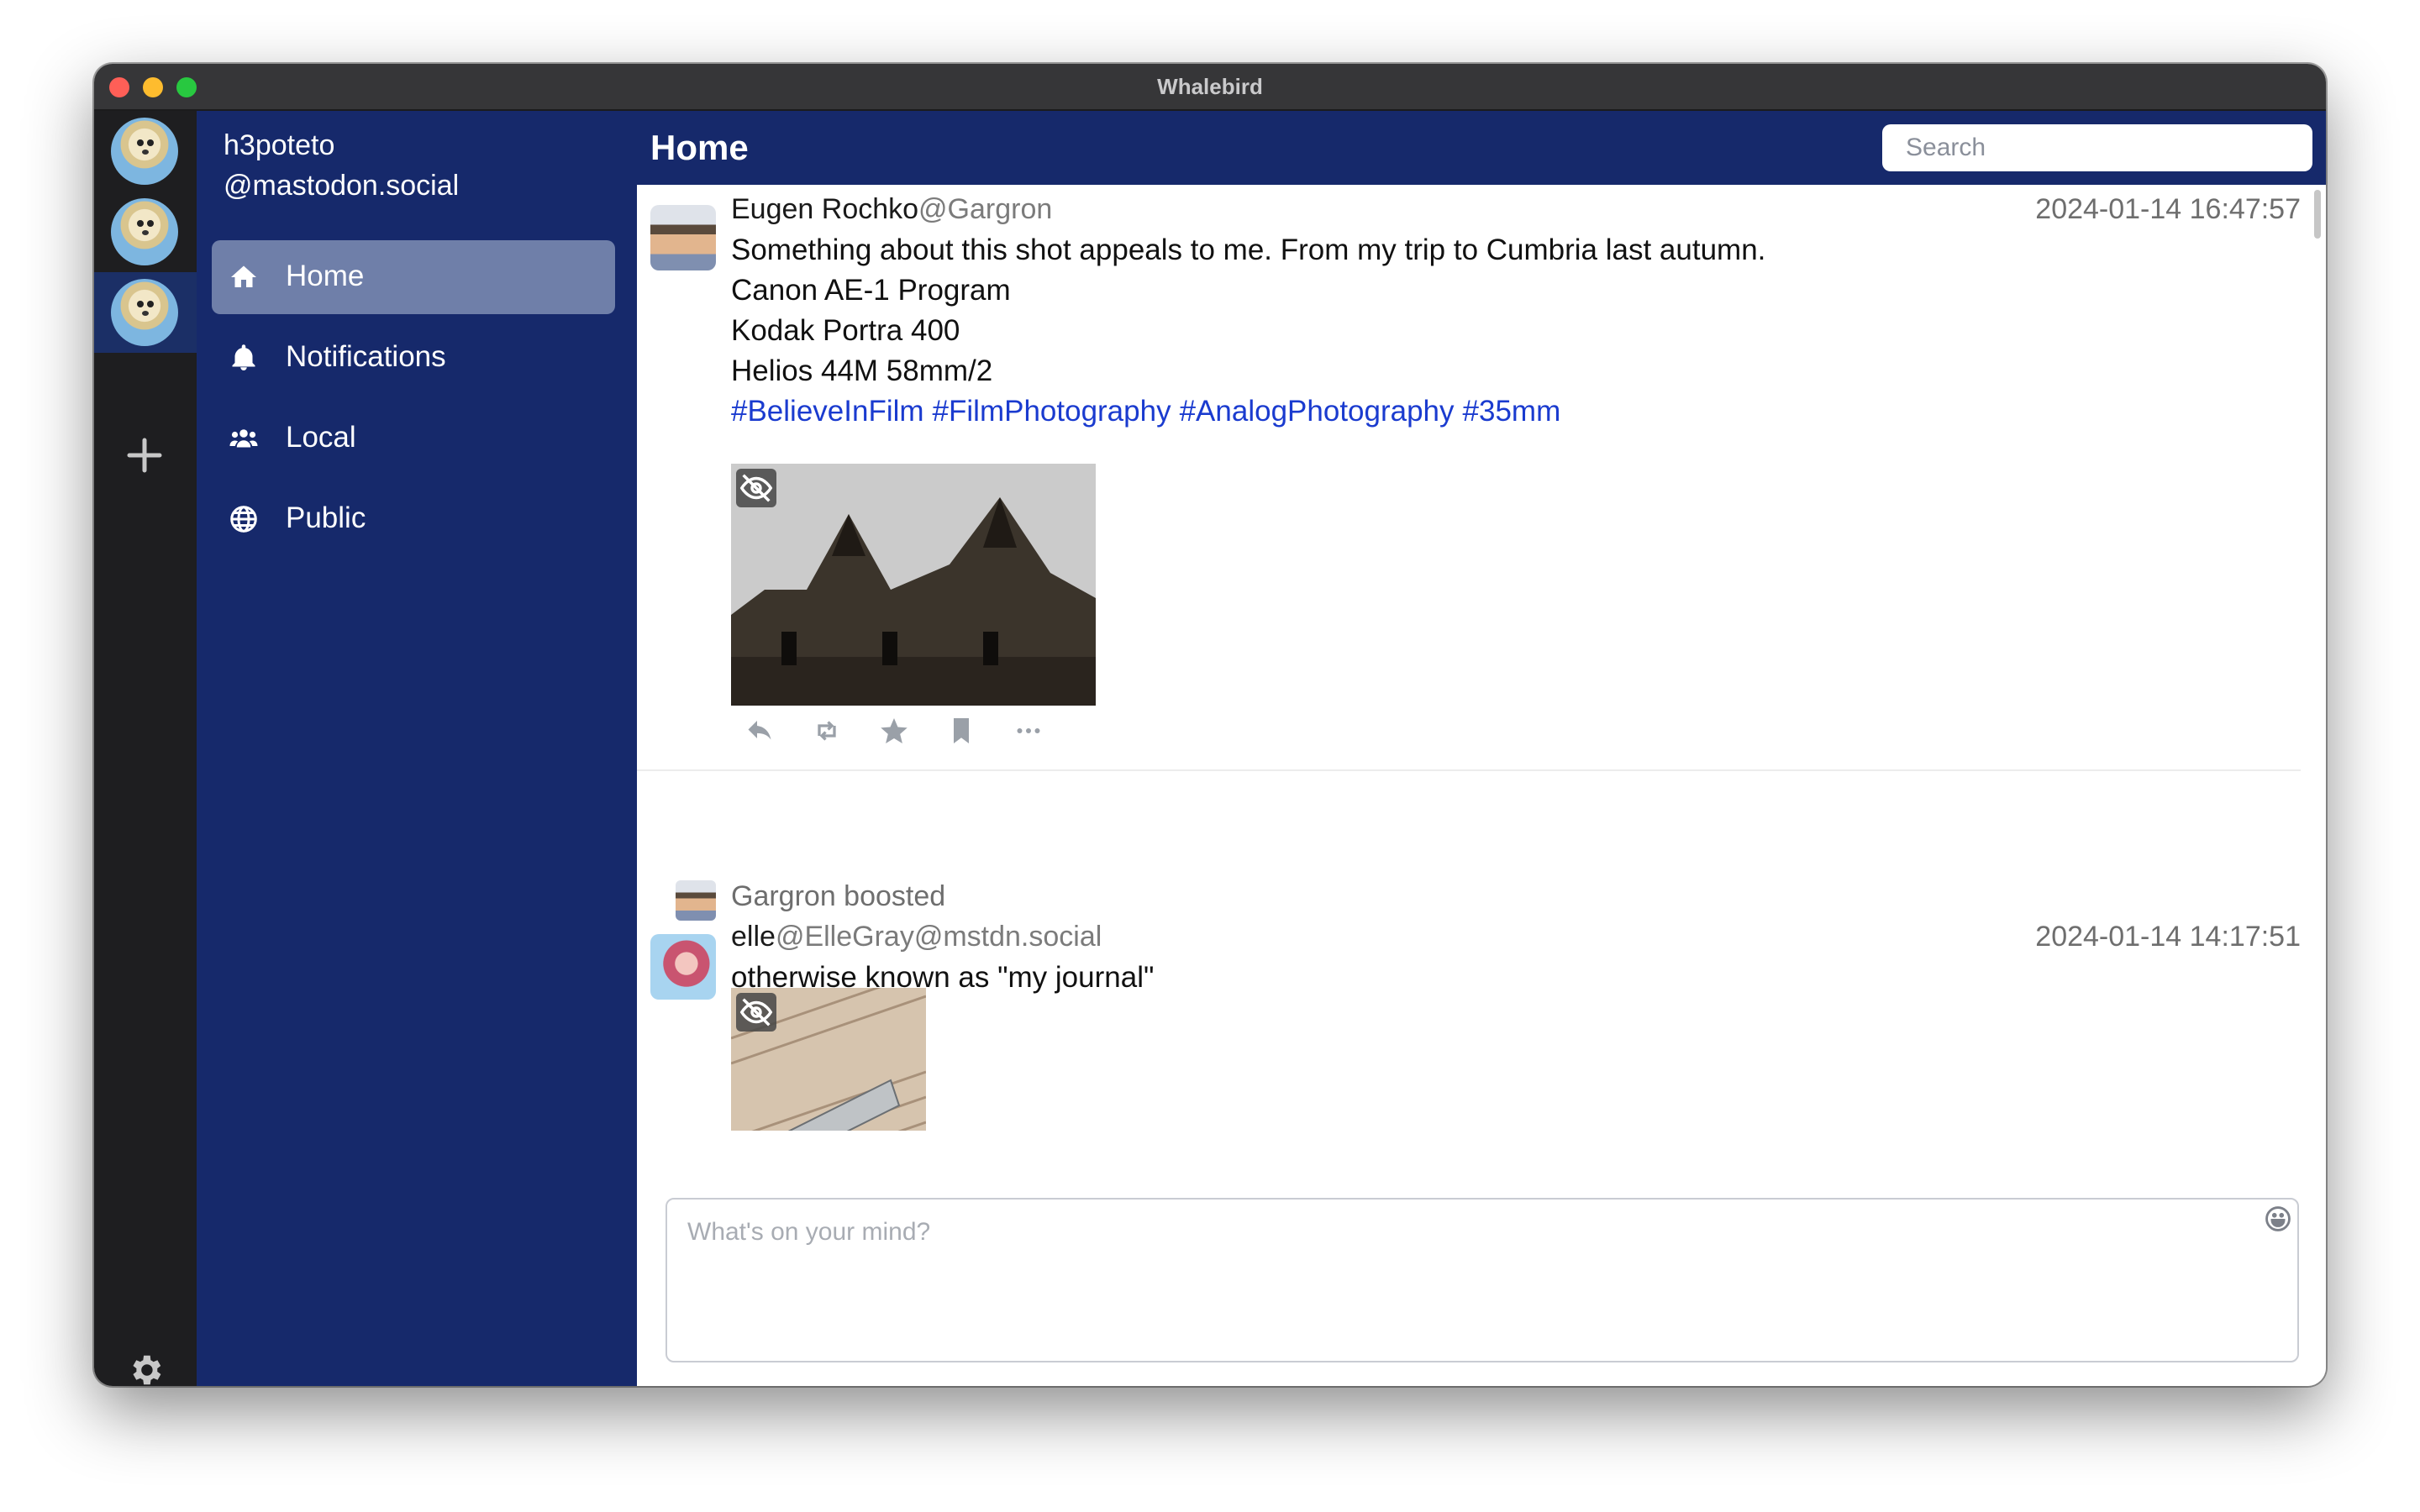 The image size is (2420, 1512). I want to click on compose-box, so click(1482, 1280).